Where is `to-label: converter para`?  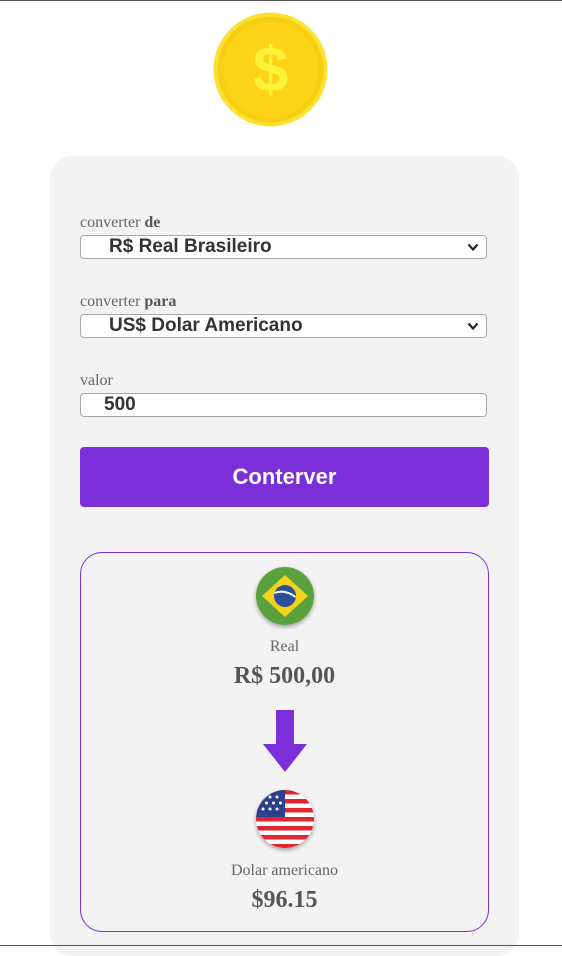
to-label: converter para is located at coordinates (128, 301).